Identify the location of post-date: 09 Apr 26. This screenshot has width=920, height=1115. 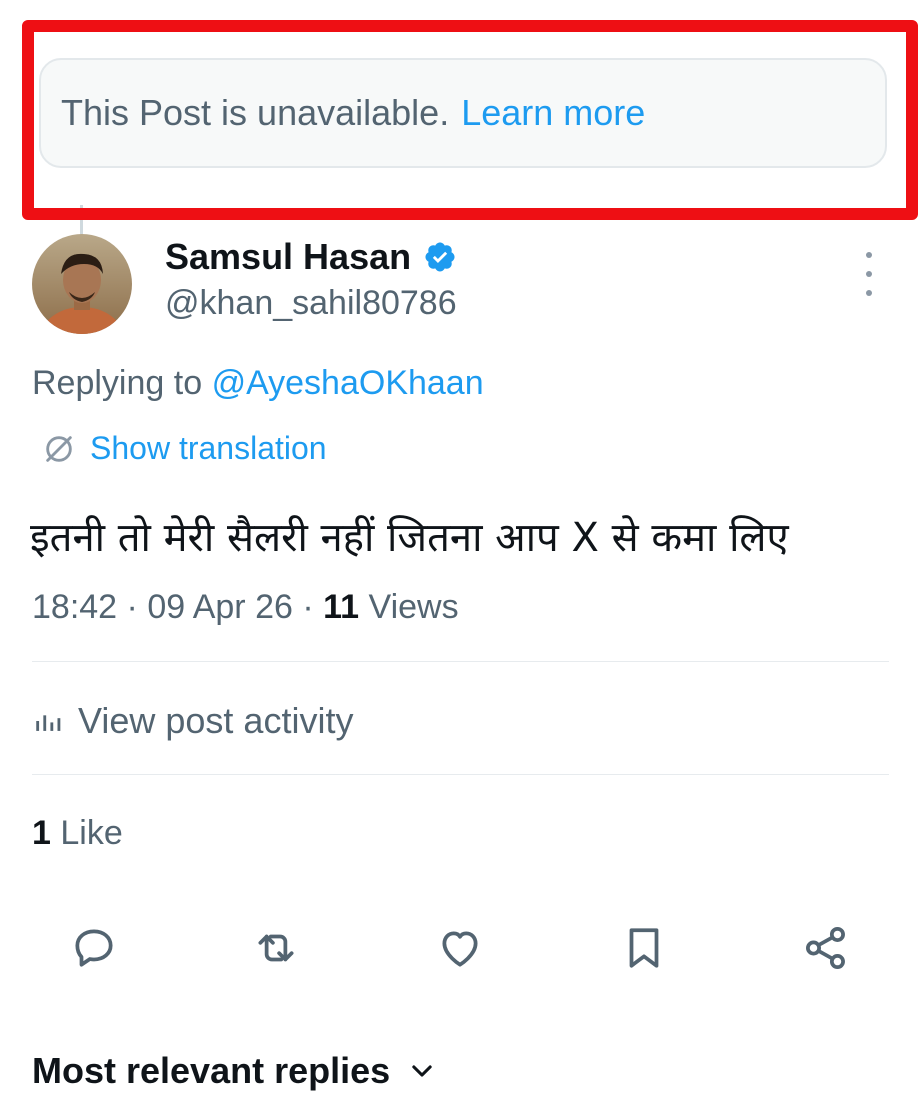
(220, 607).